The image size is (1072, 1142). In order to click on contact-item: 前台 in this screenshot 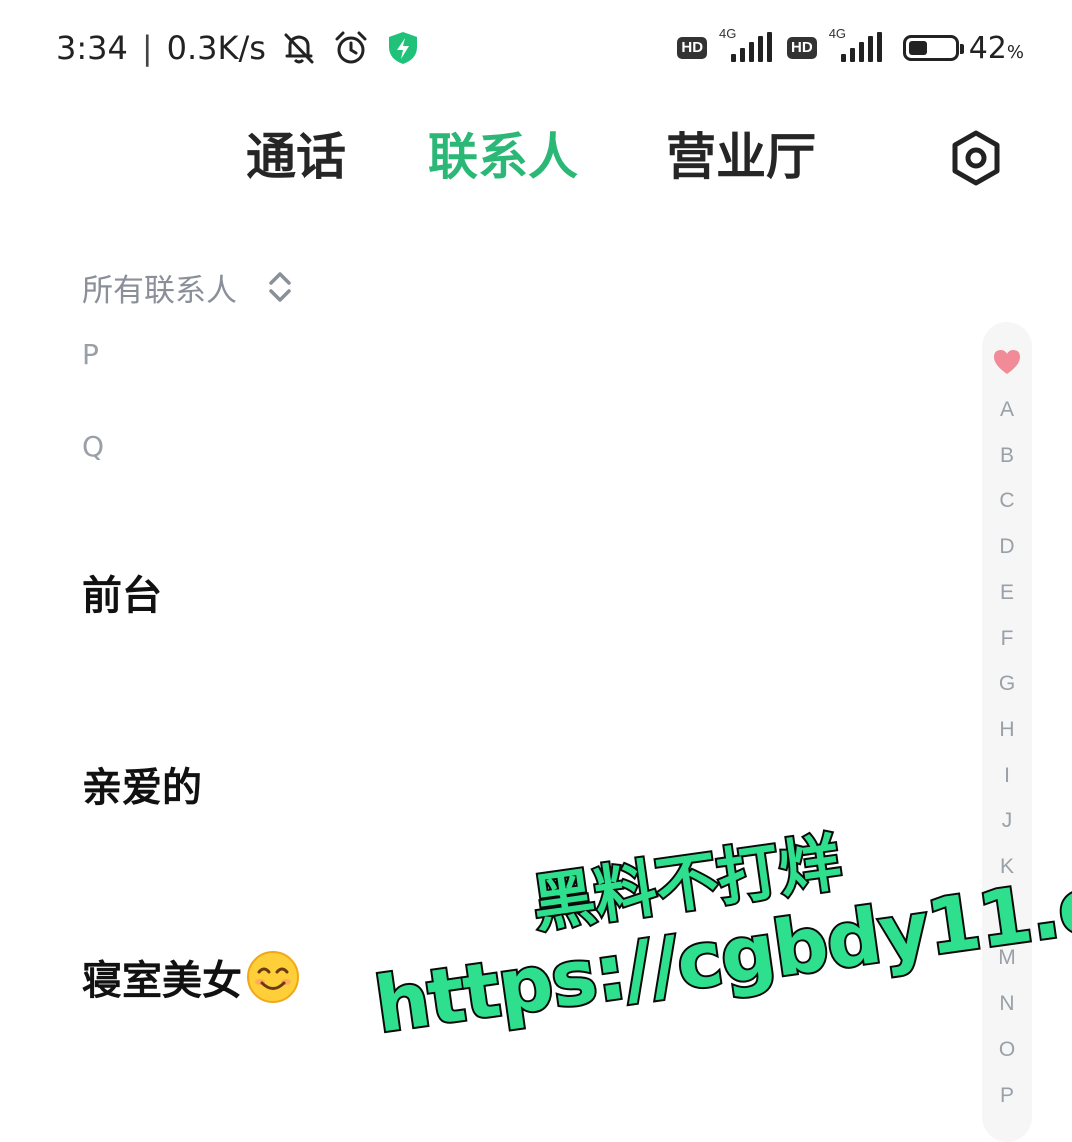, I will do `click(122, 592)`.